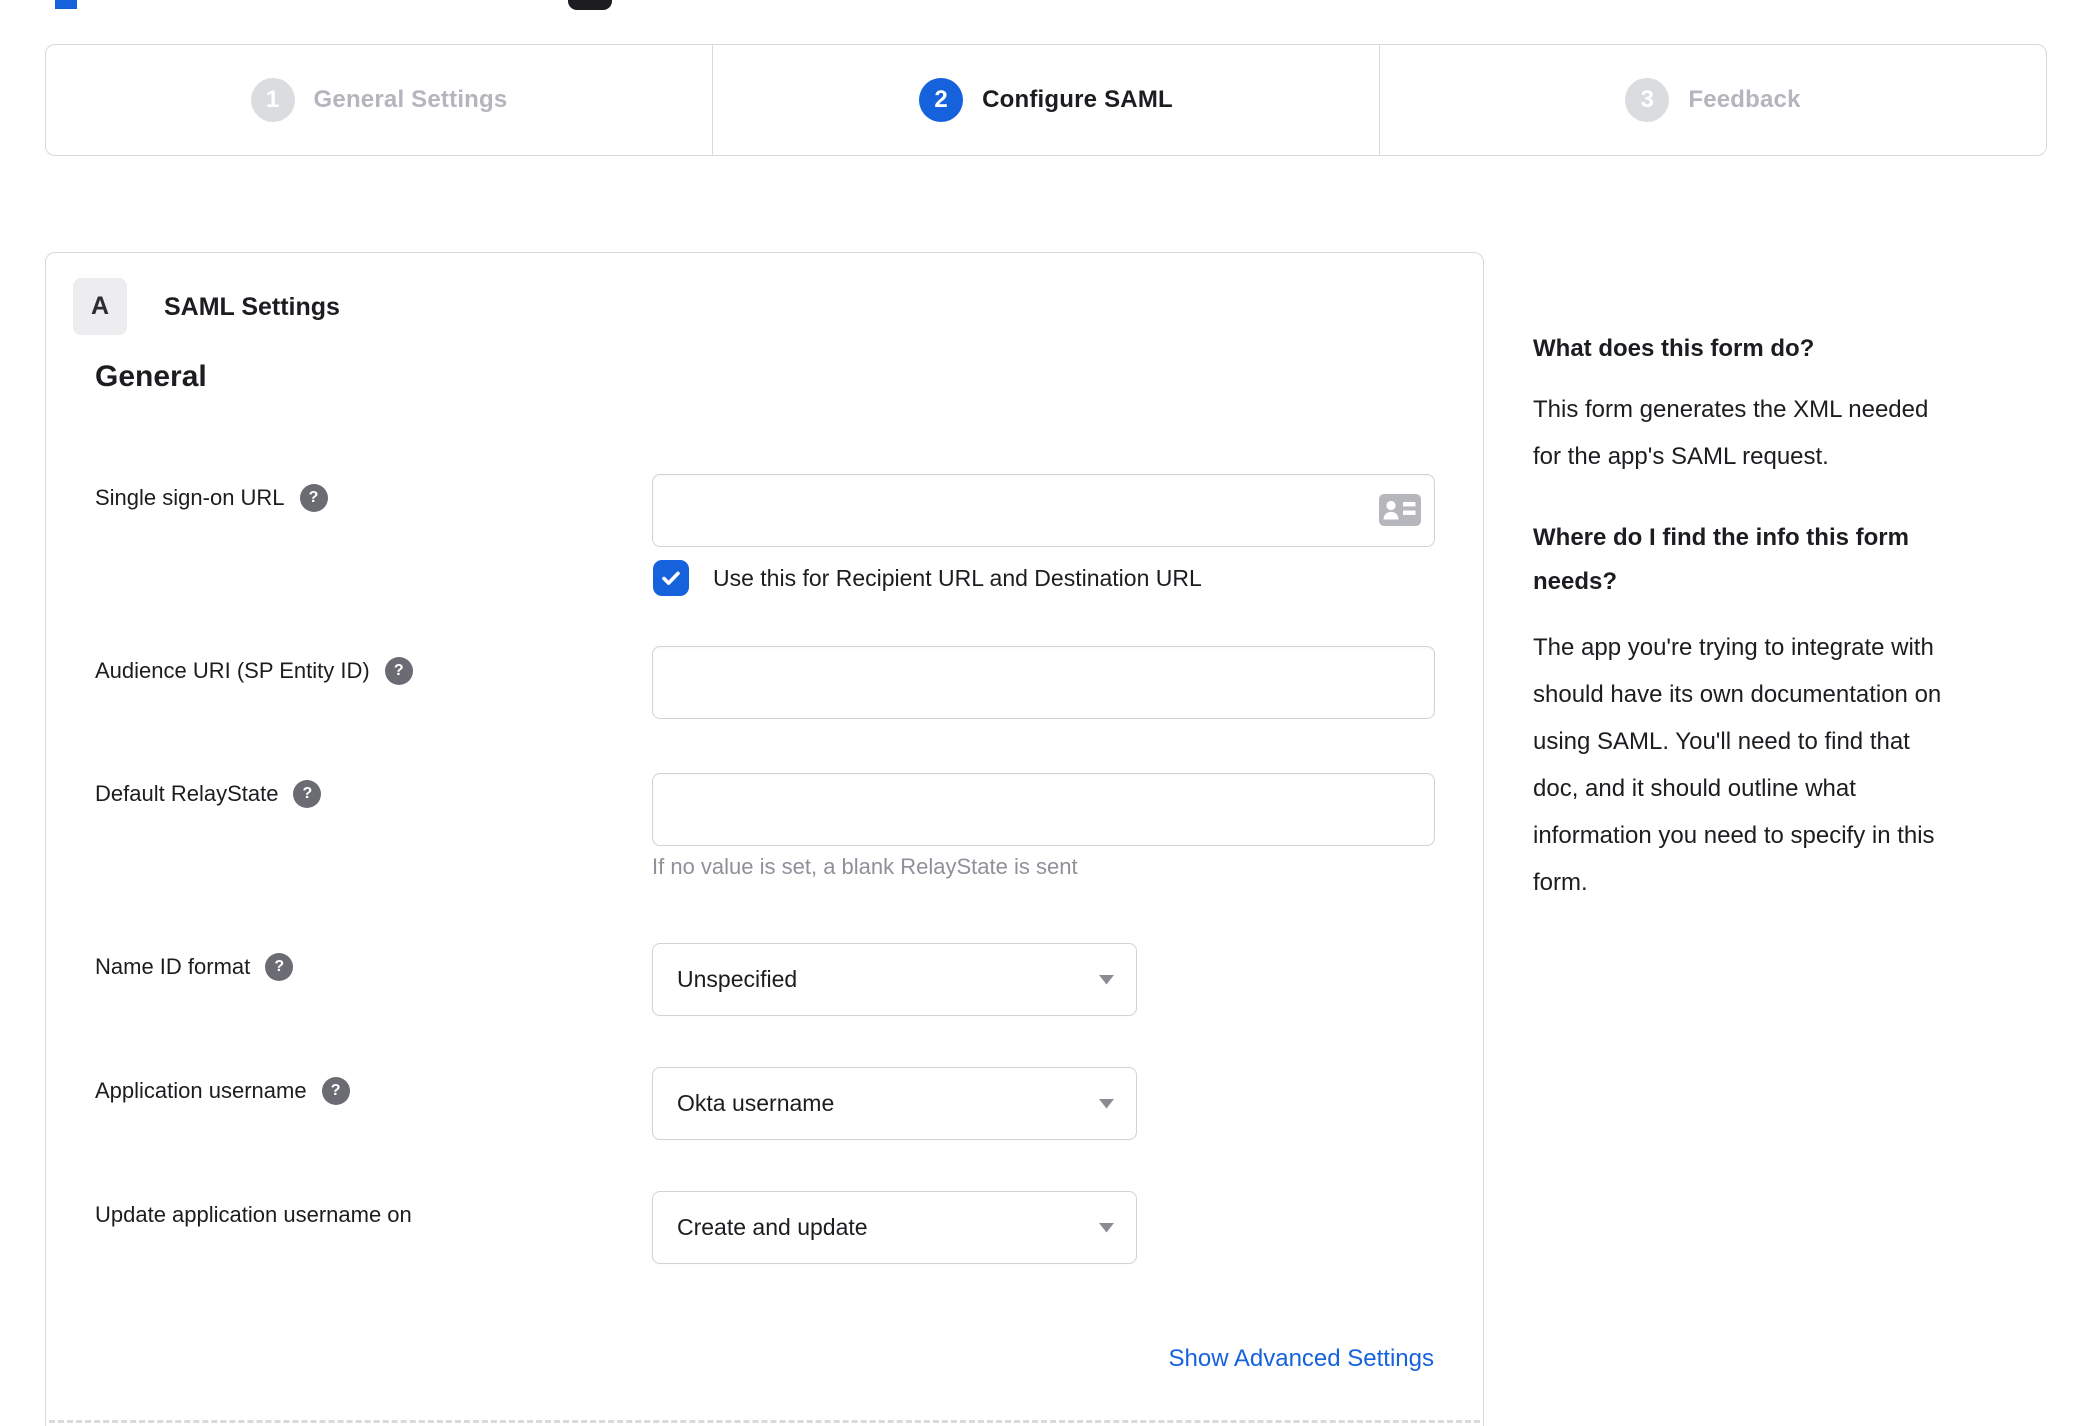  I want to click on relaystate-label-row: Default RelayState ?, so click(208, 794).